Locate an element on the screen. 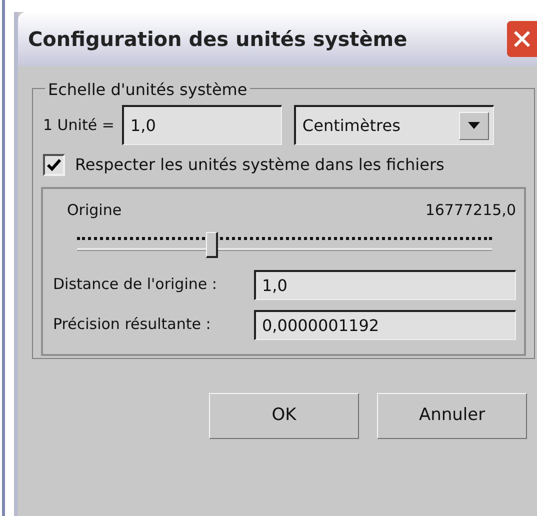 The height and width of the screenshot is (516, 537). dialog-button: OK is located at coordinates (284, 415).